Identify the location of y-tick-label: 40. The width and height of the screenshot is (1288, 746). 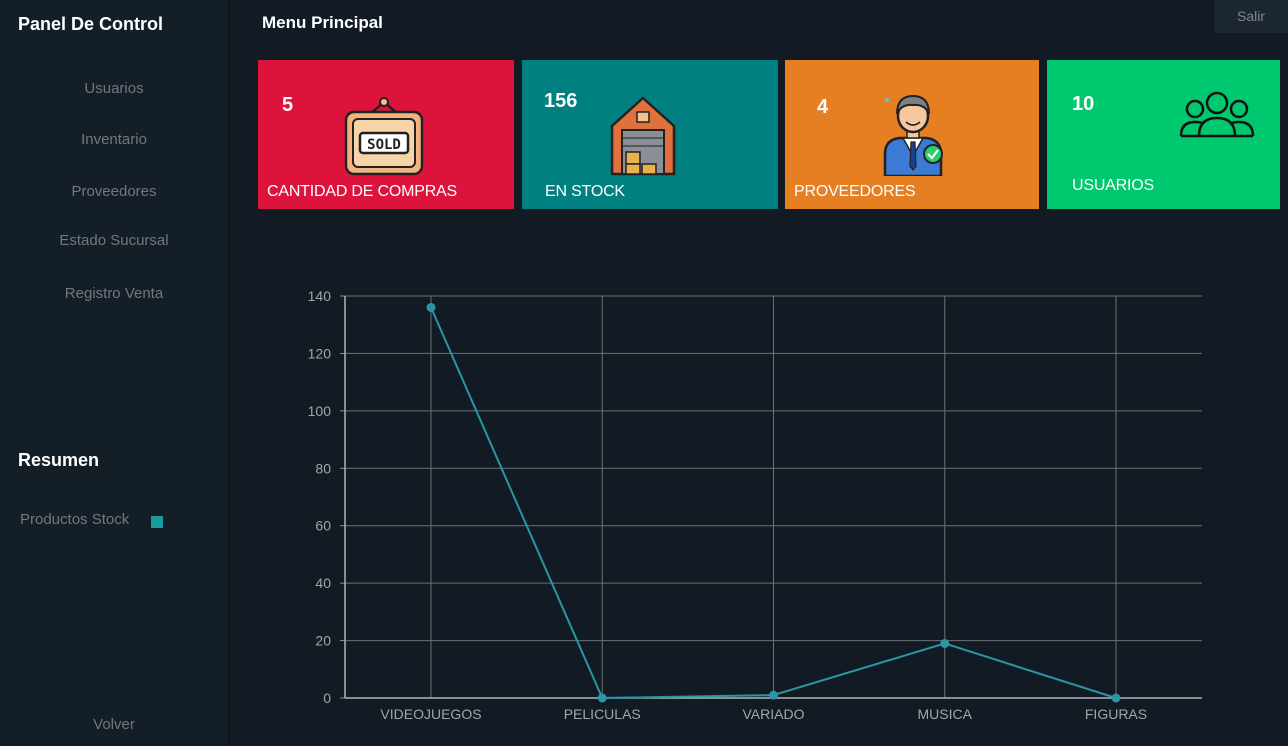
(323, 583).